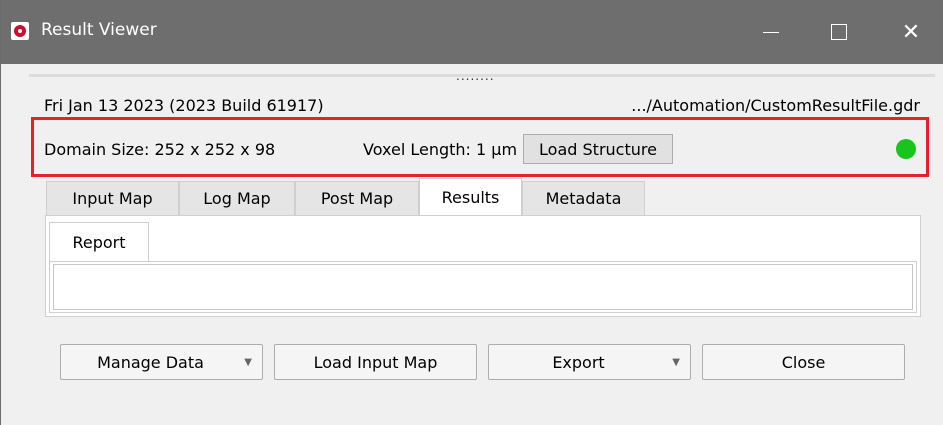  I want to click on close-icon: ✕, so click(911, 32).